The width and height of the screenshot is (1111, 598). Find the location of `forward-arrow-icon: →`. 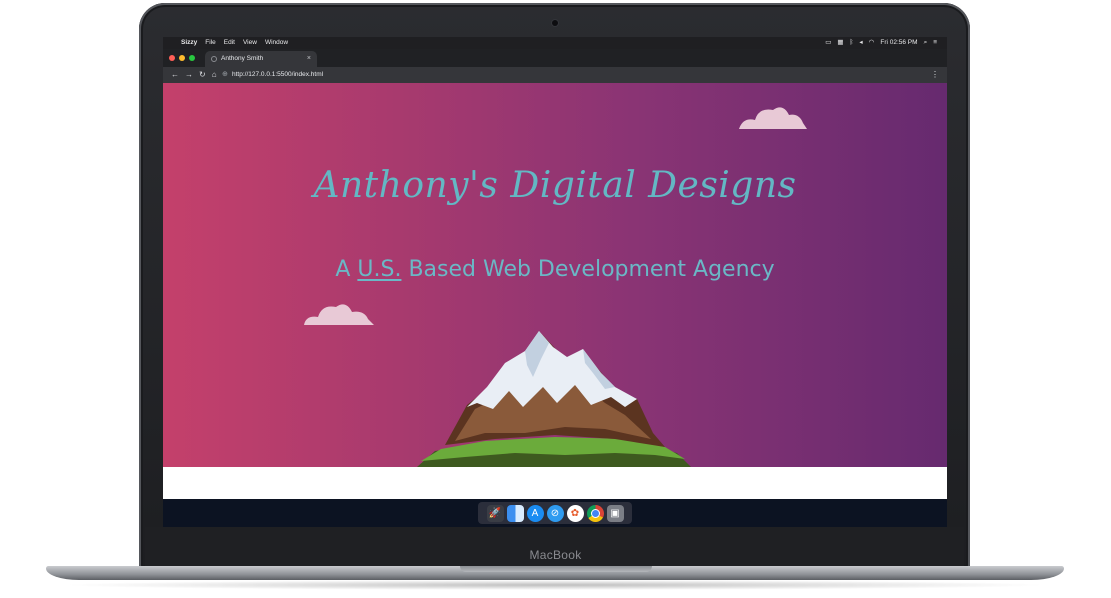

forward-arrow-icon: → is located at coordinates (189, 75).